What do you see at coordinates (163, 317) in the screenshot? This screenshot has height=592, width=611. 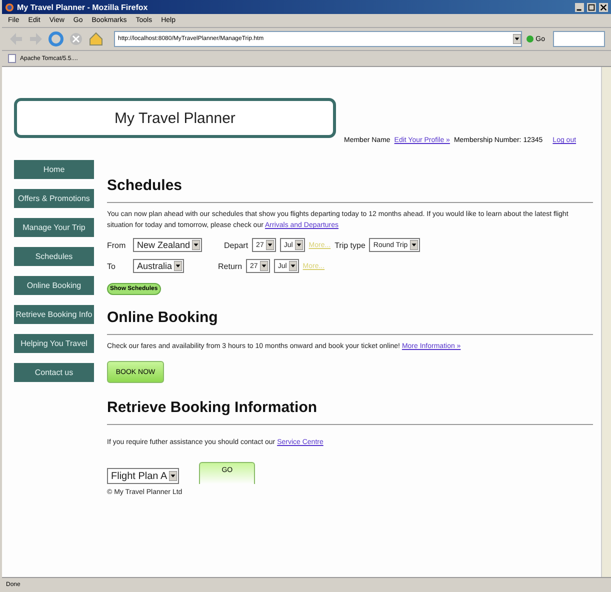 I see `section-heading: Online Booking` at bounding box center [163, 317].